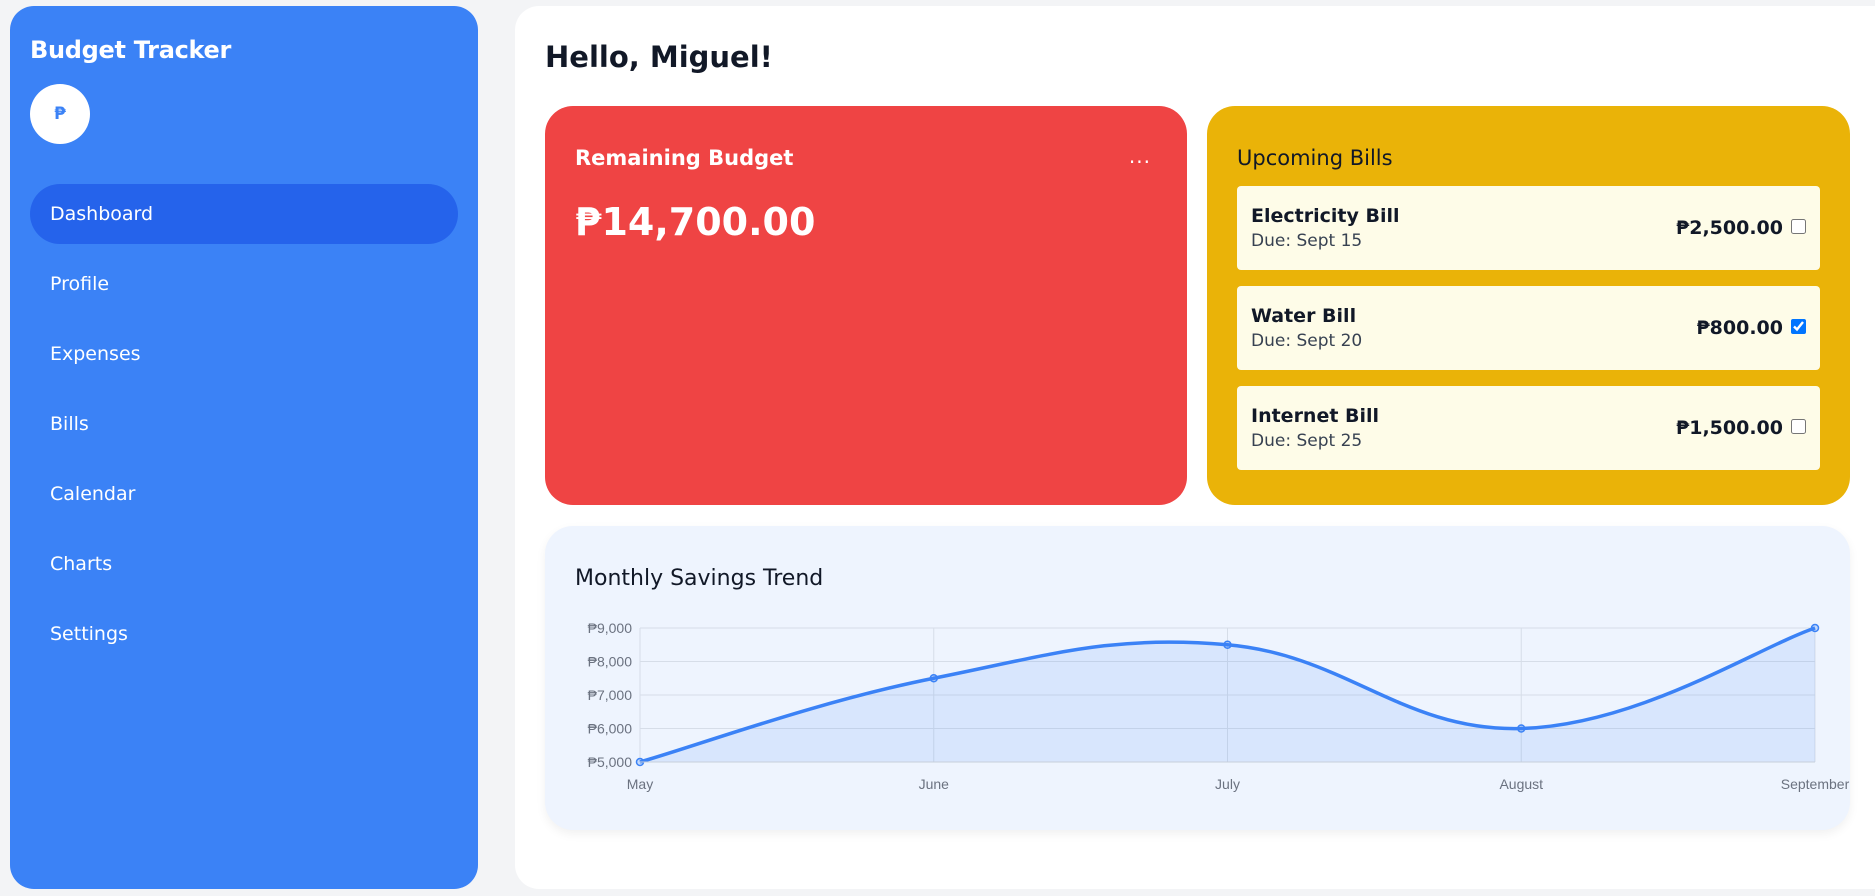 The height and width of the screenshot is (896, 1875). What do you see at coordinates (1315, 428) in the screenshot?
I see `bill-info: Internet Bill Due: Sept 25` at bounding box center [1315, 428].